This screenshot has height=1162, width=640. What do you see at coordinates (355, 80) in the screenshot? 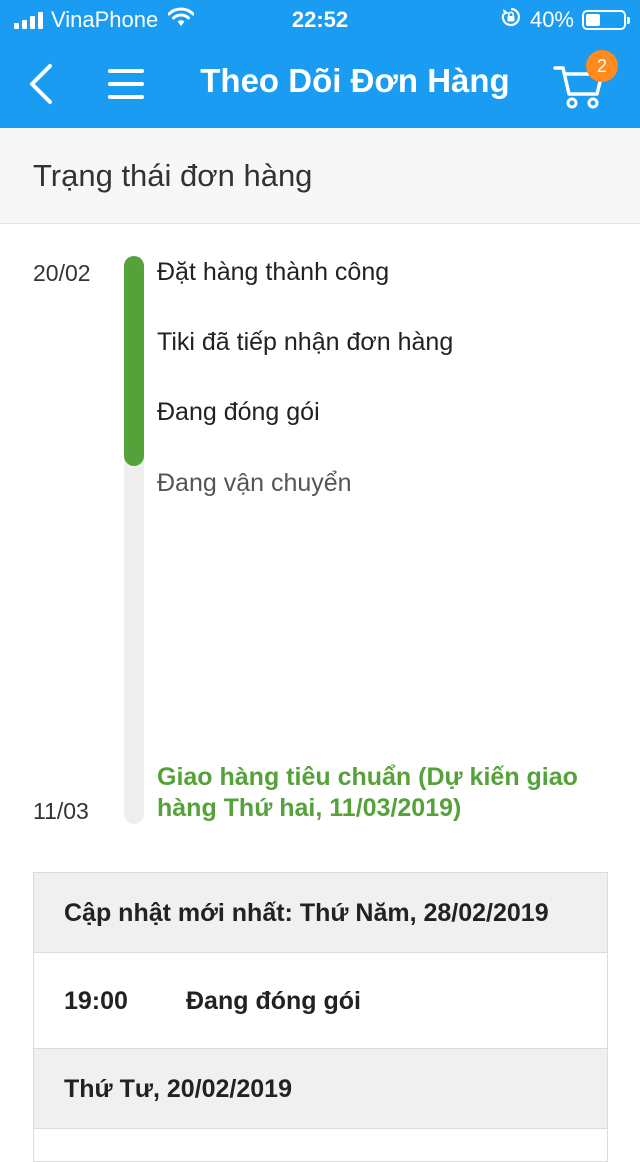
I see `page-title: Theo Dõi Đơn Hàng` at bounding box center [355, 80].